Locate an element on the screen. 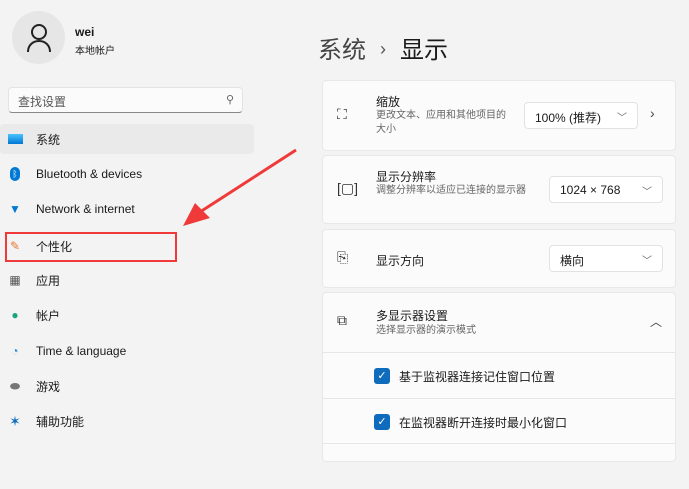  setting-label: 缩放 is located at coordinates (388, 102).